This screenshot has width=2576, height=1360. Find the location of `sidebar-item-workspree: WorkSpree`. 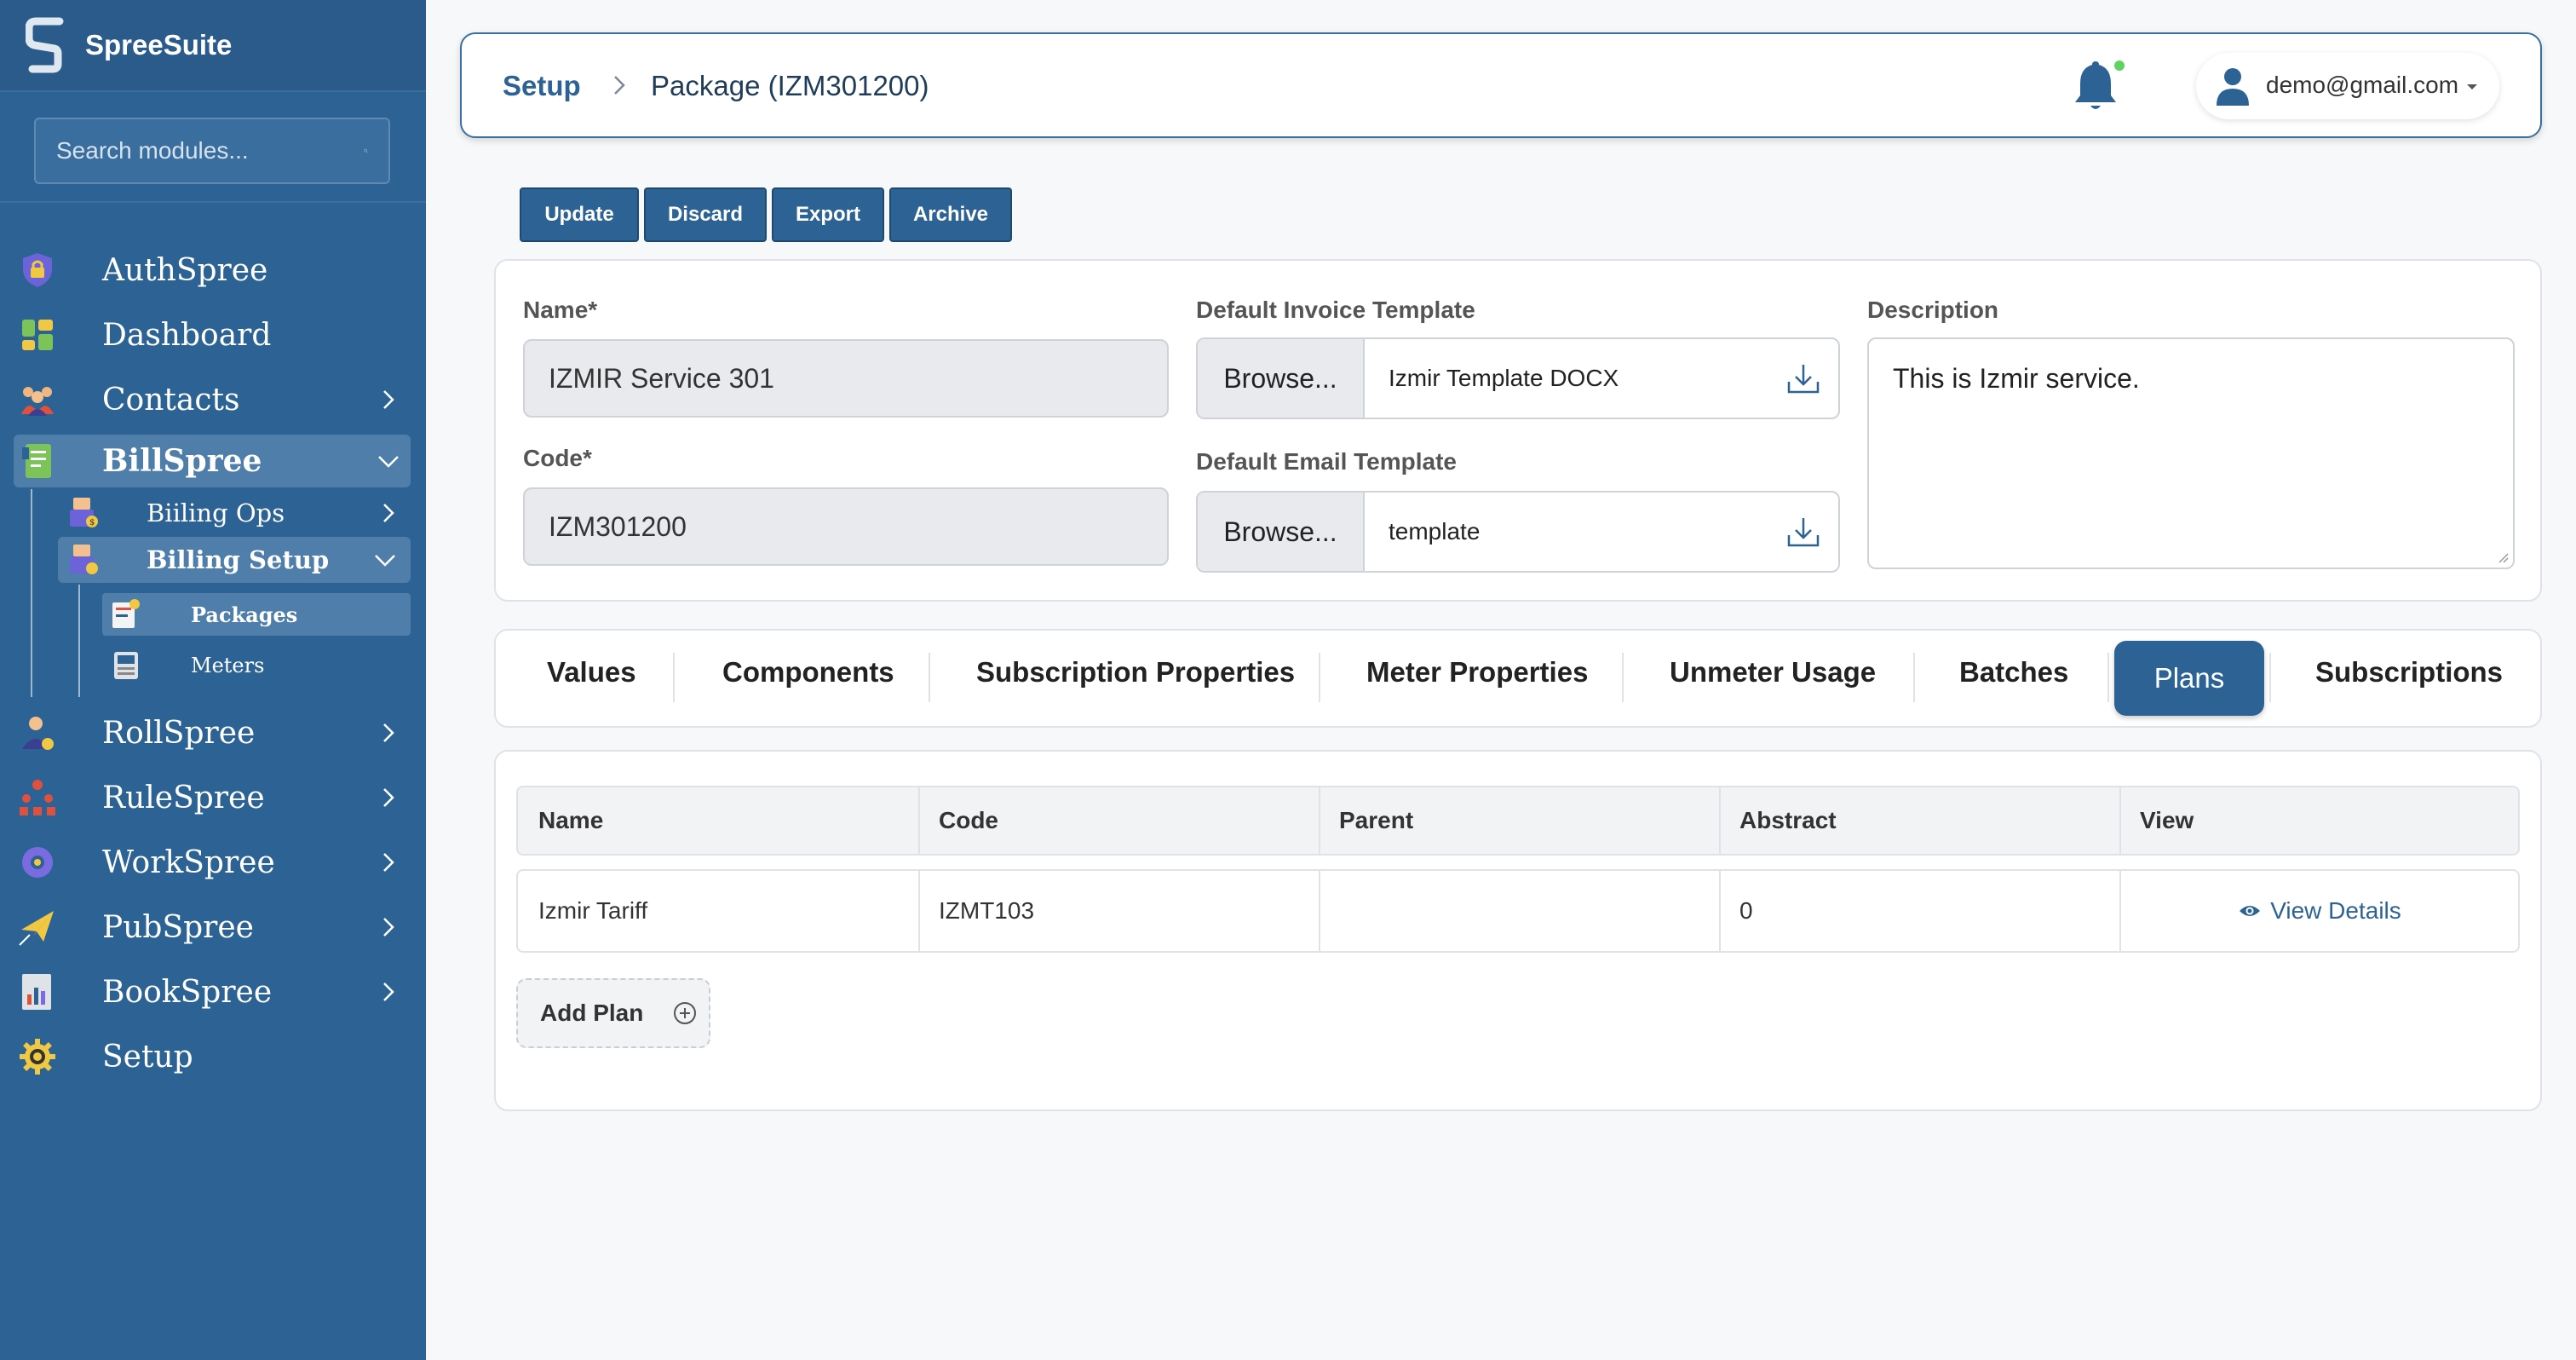

sidebar-item-workspree: WorkSpree is located at coordinates (213, 862).